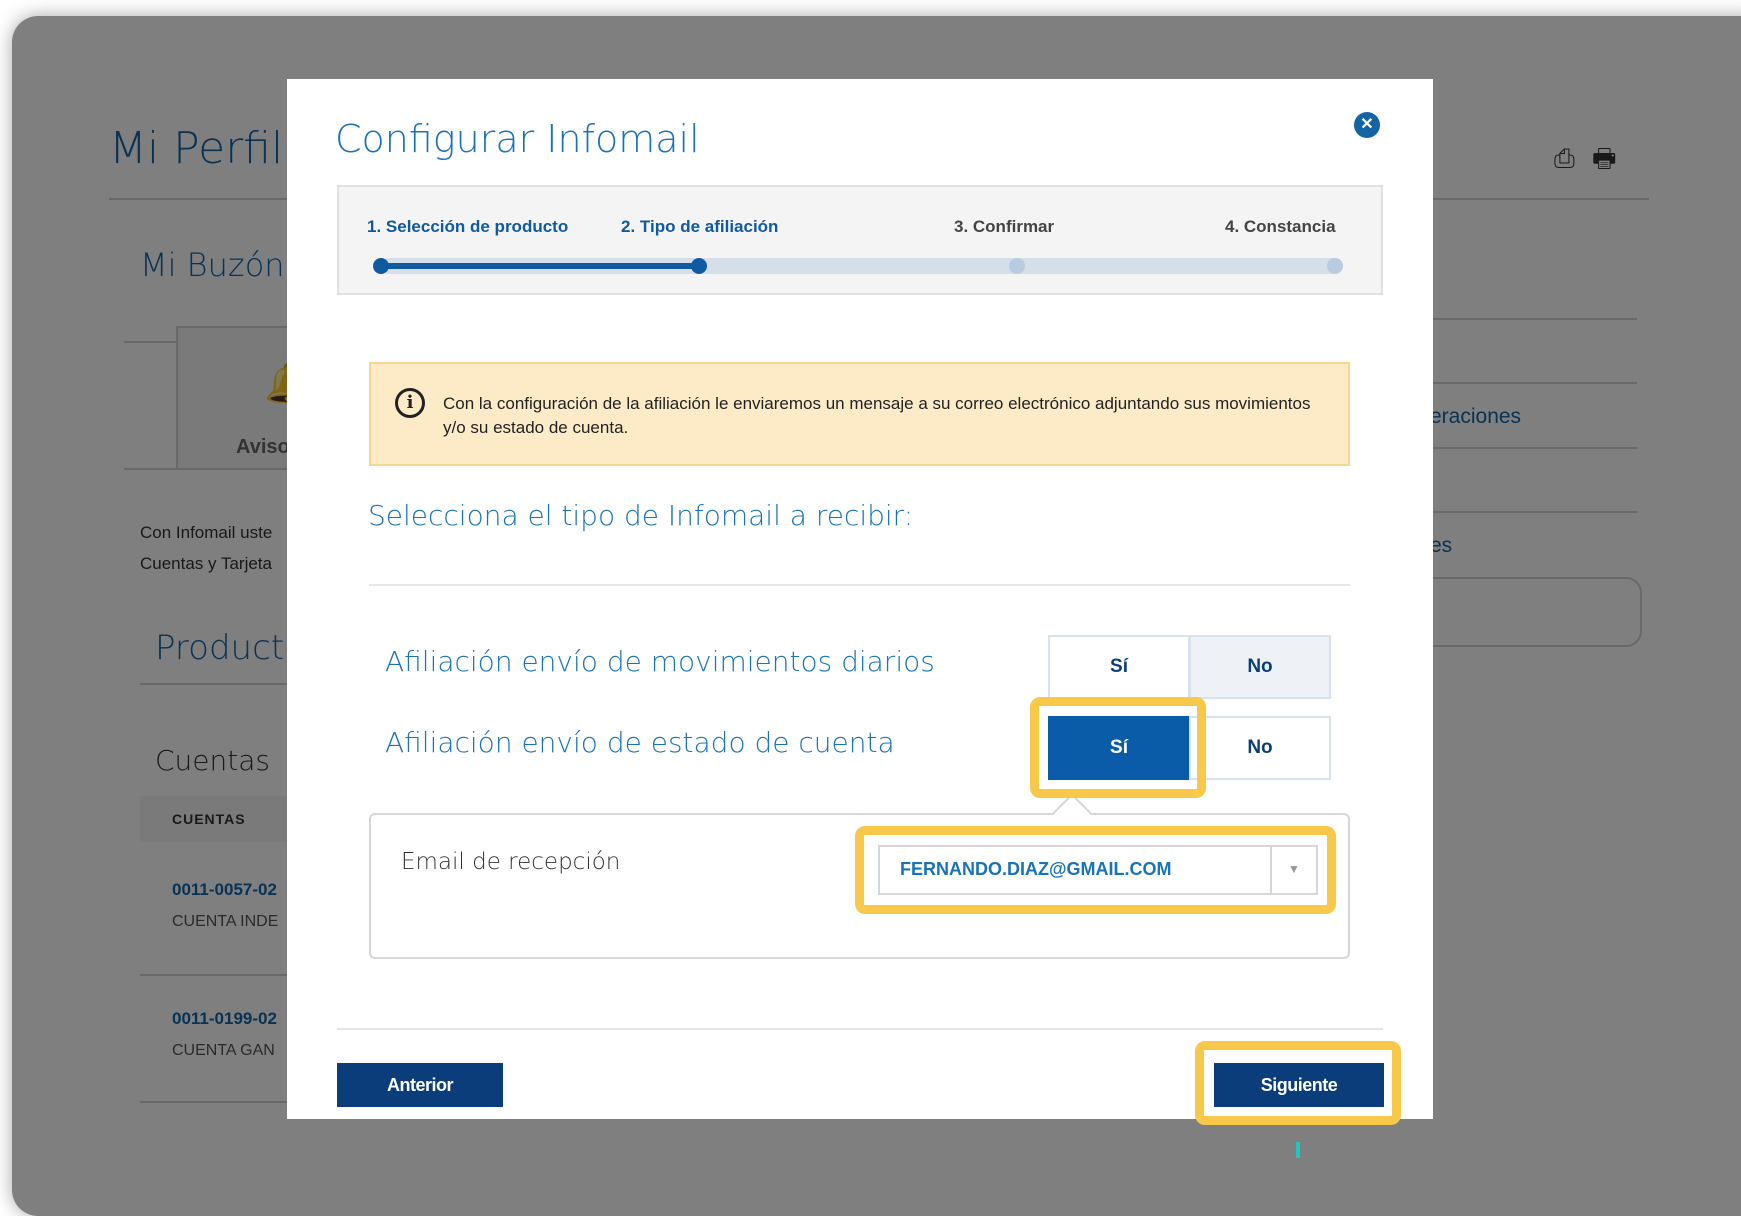 This screenshot has height=1216, width=1741. I want to click on cursor-marker, so click(1298, 1150).